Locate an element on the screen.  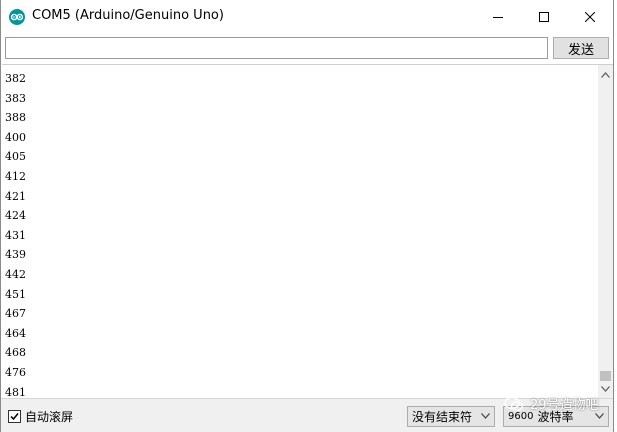
line-ending-value: 没有结束符 is located at coordinates (442, 417).